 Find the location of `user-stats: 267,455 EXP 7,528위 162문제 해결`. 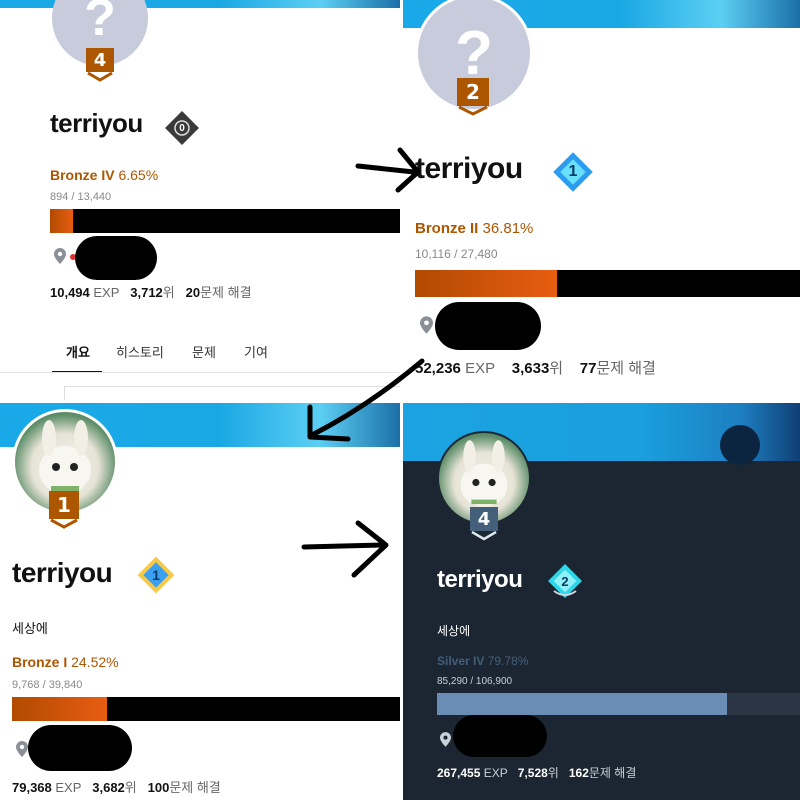

user-stats: 267,455 EXP 7,528위 162문제 해결 is located at coordinates (537, 773).